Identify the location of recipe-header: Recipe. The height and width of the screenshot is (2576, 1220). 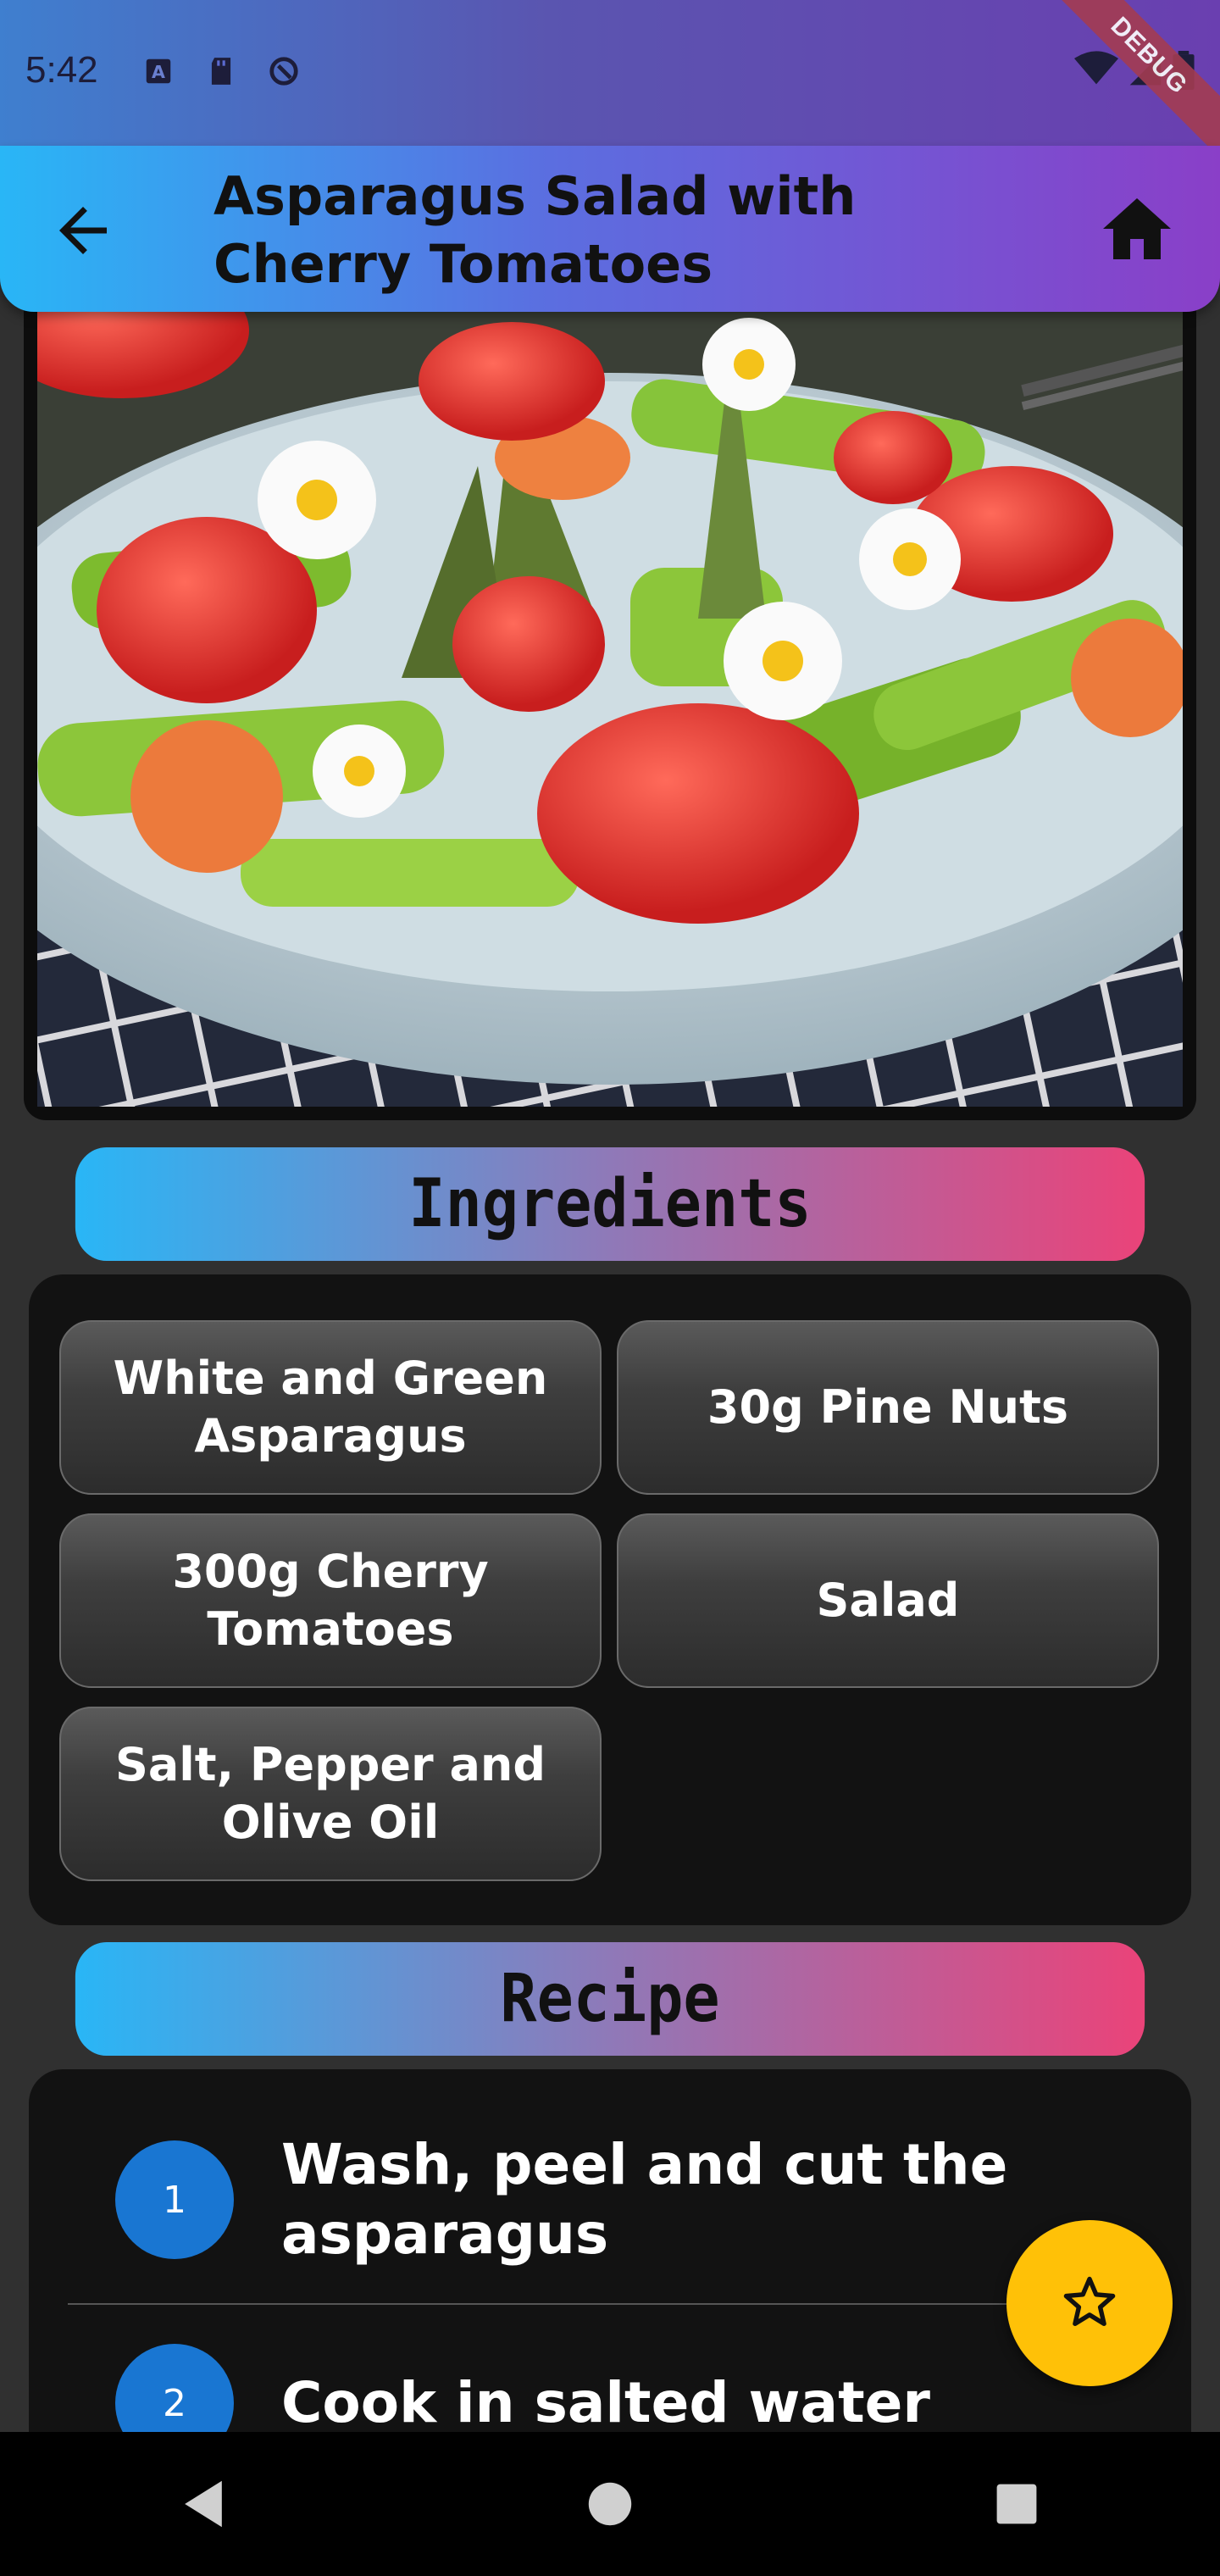
(610, 1999).